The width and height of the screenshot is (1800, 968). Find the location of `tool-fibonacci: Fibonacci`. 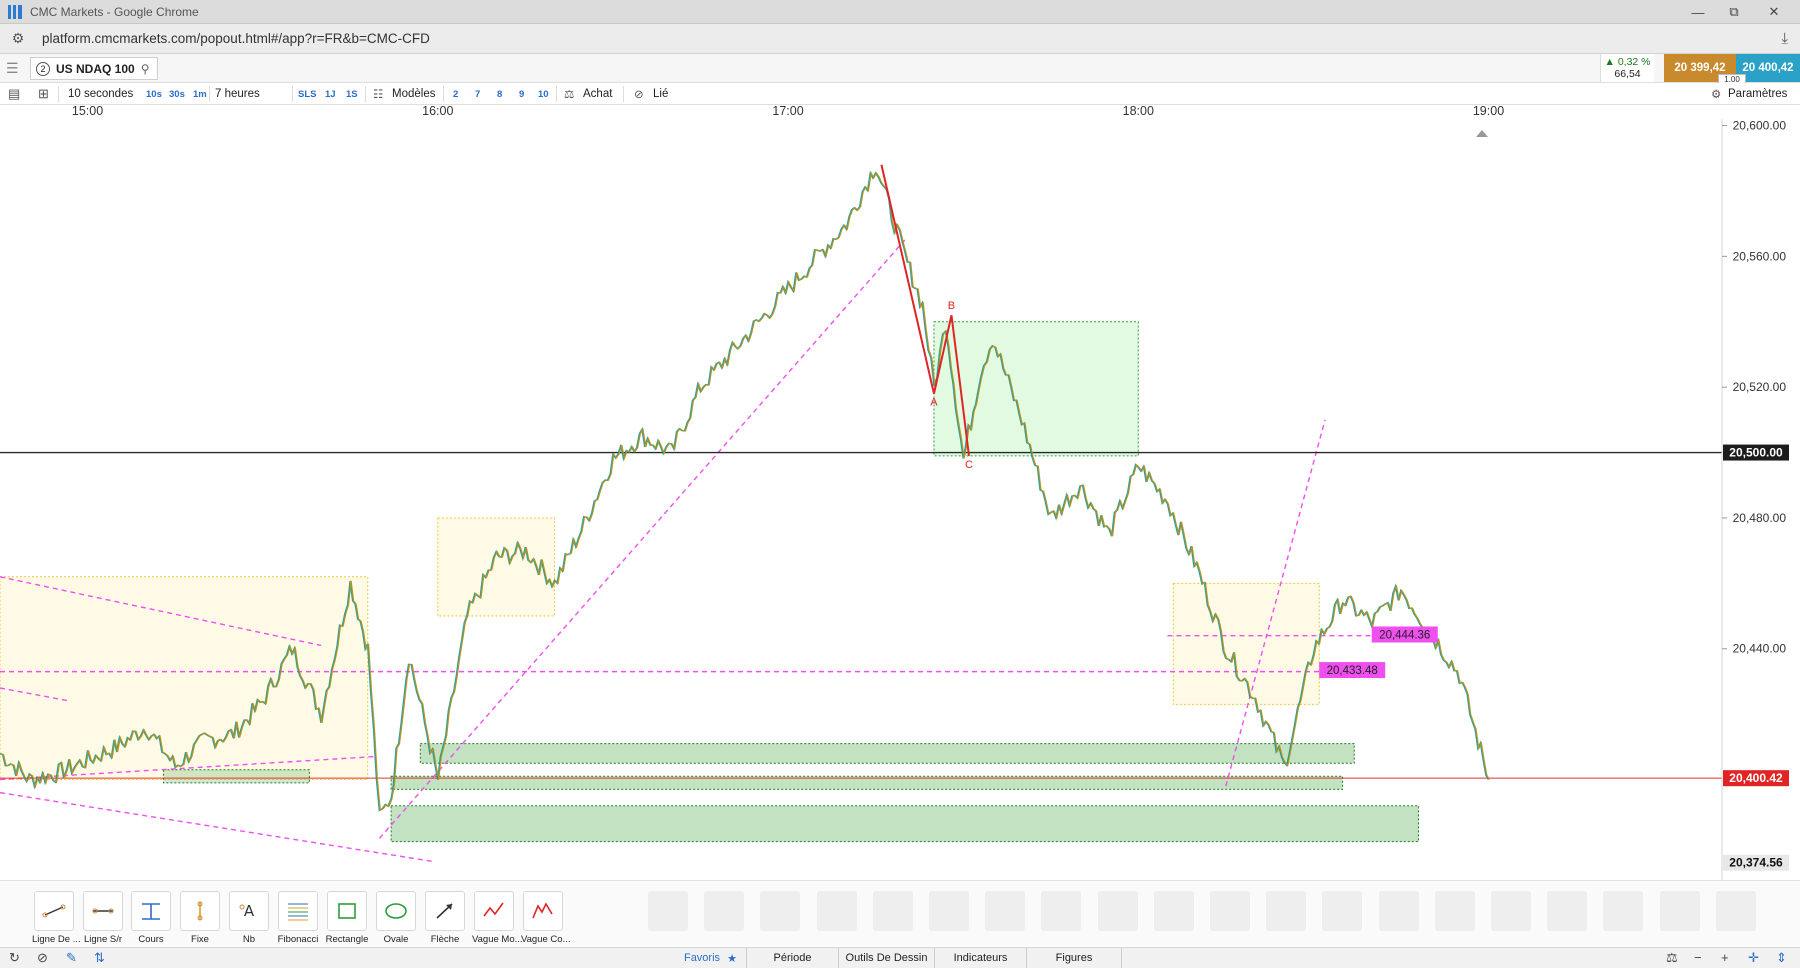

tool-fibonacci: Fibonacci is located at coordinates (298, 919).